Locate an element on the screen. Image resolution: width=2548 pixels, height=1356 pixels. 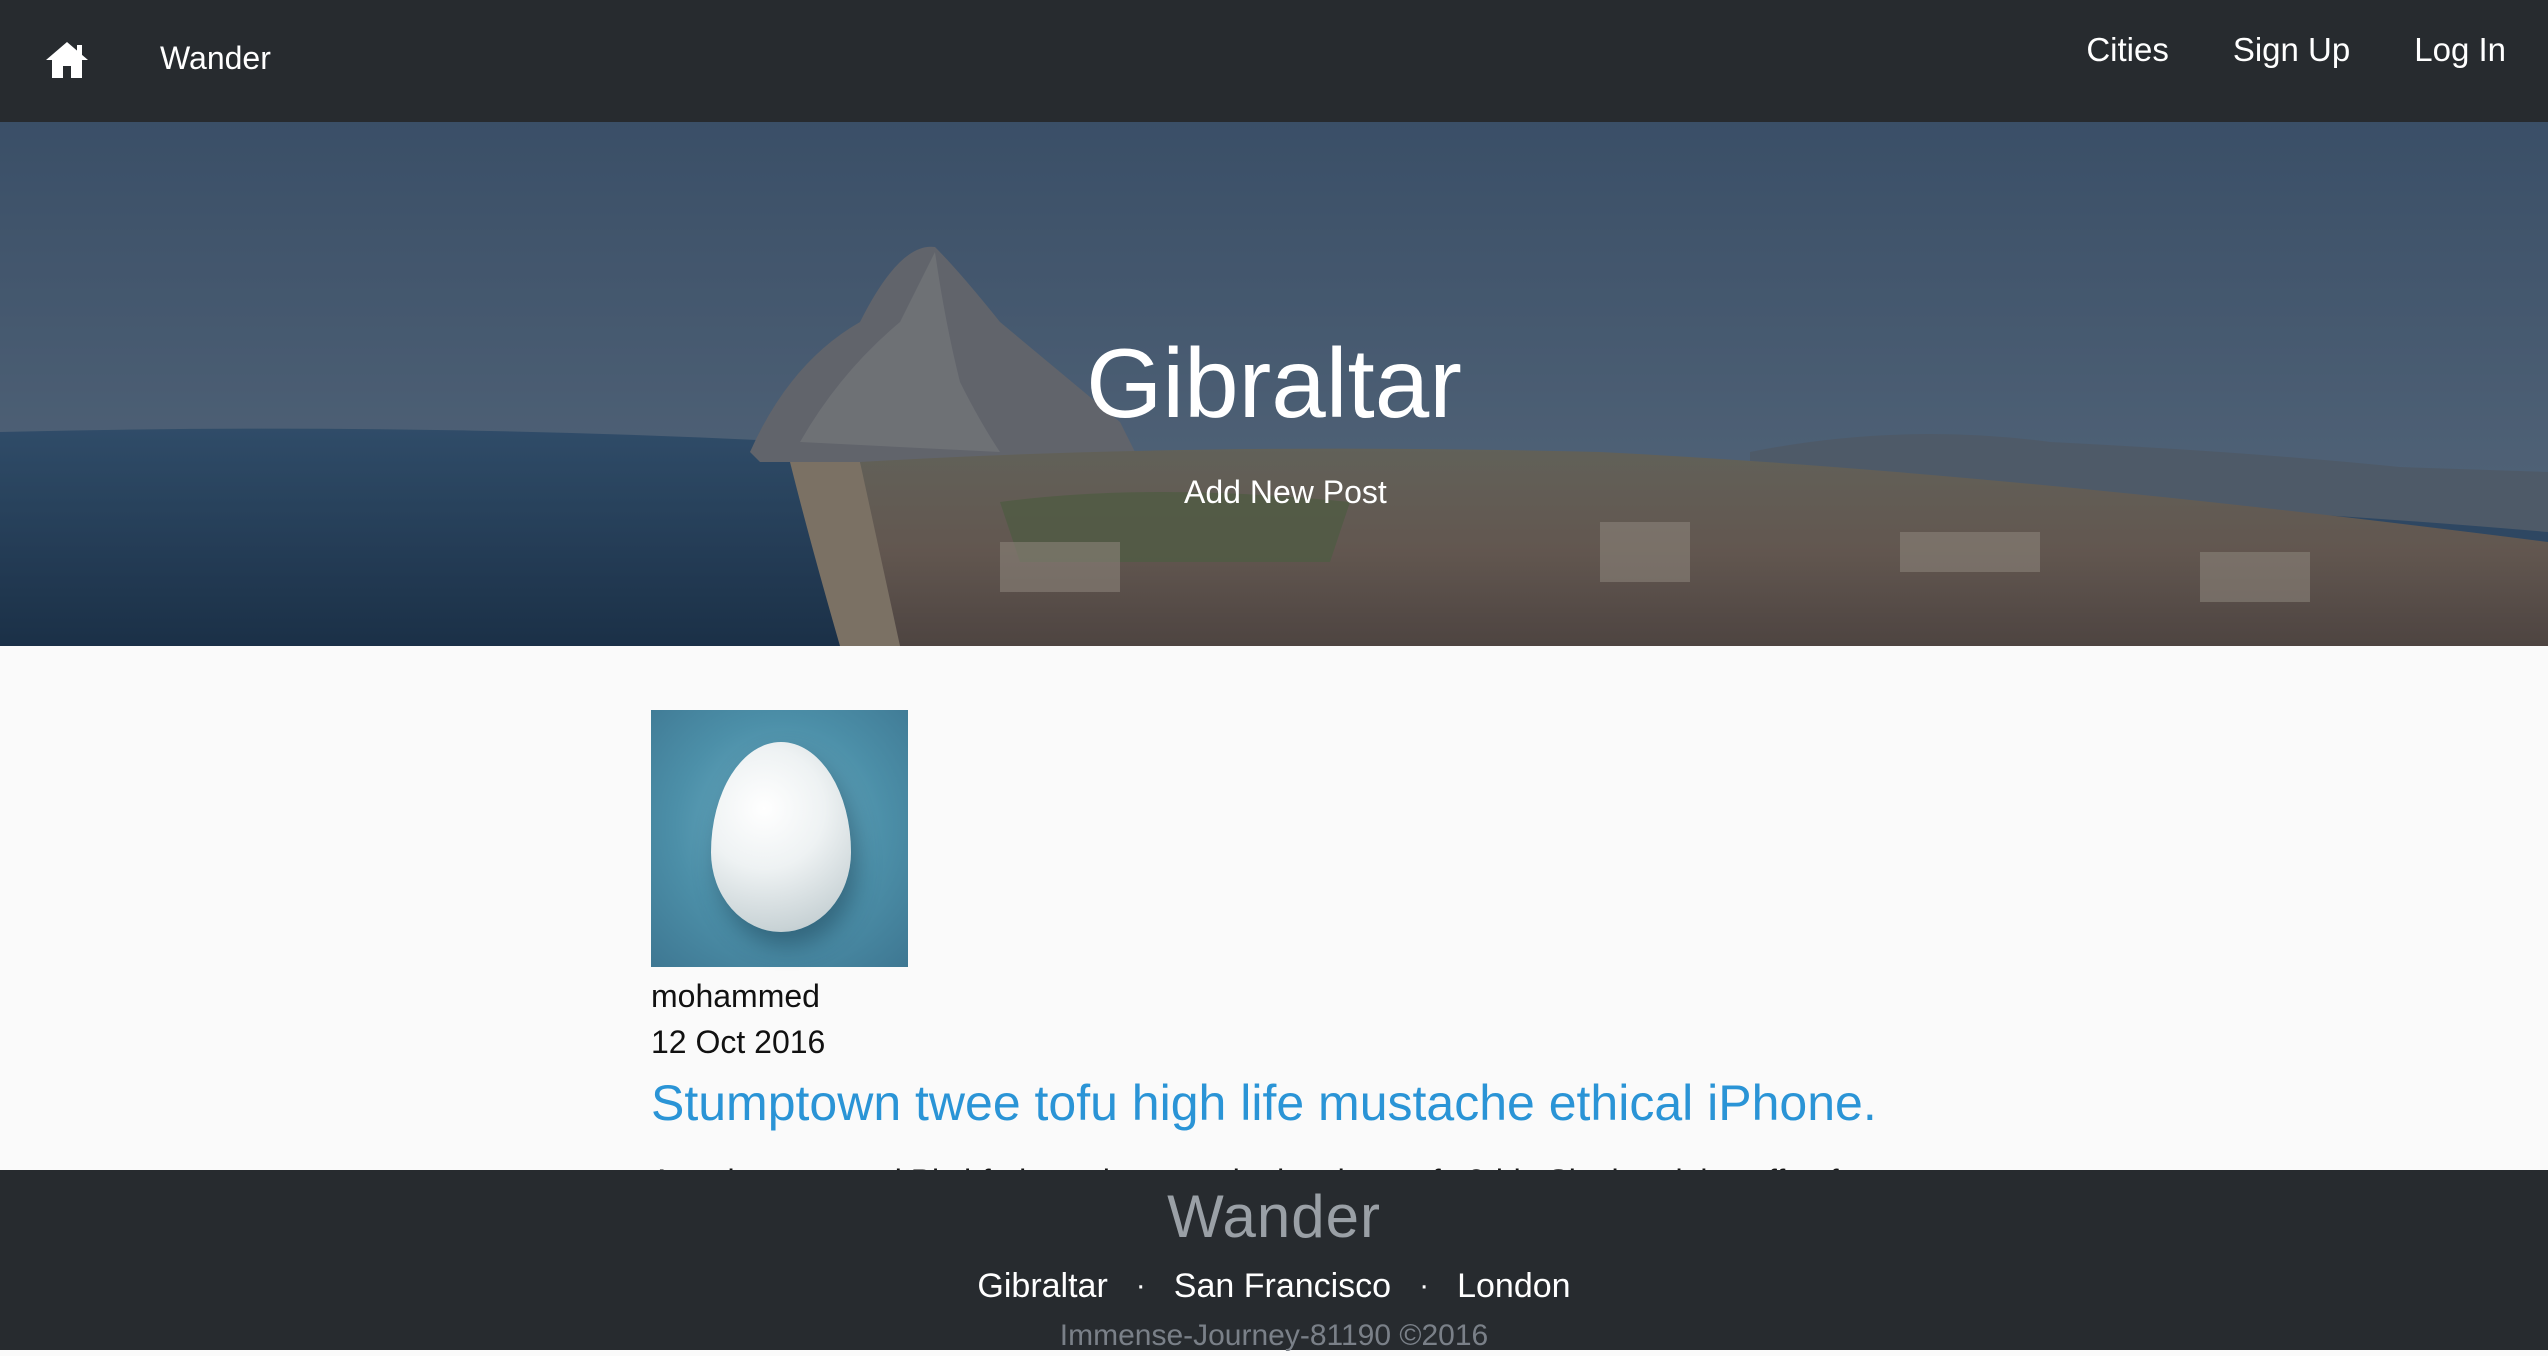
add-new-post-link: Add New Post is located at coordinates (1285, 492).